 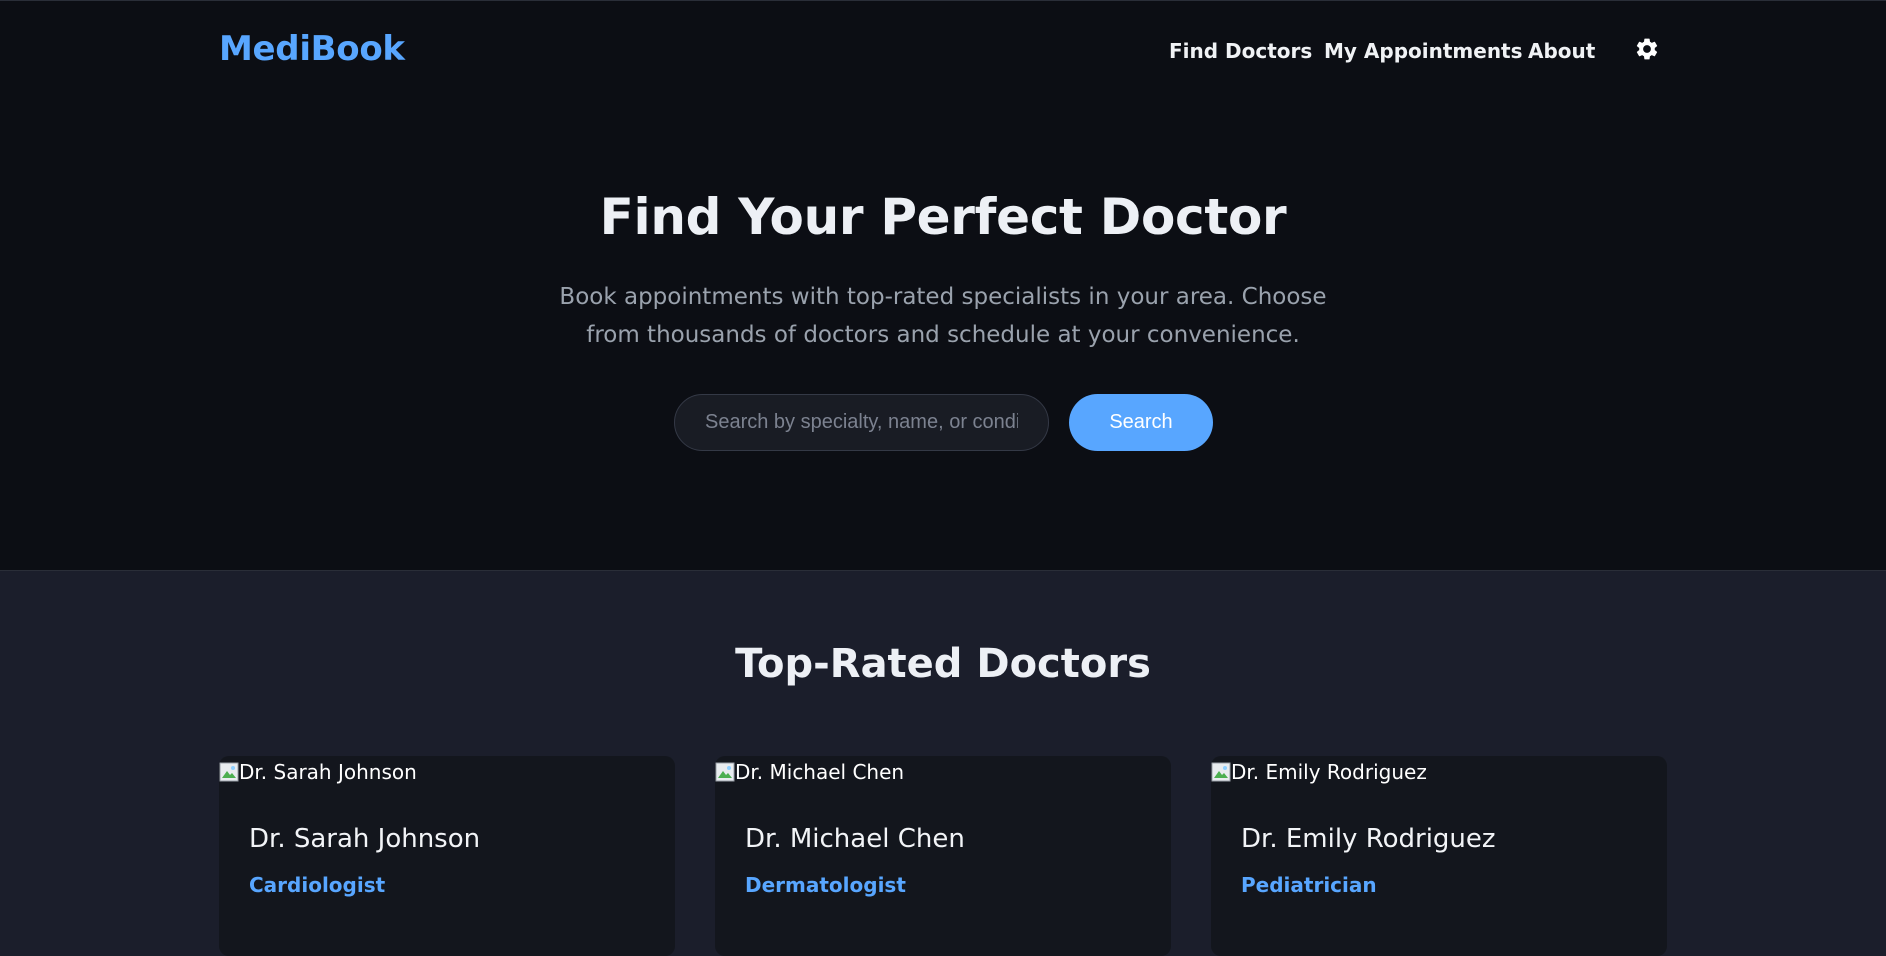 What do you see at coordinates (328, 772) in the screenshot?
I see `doctor-image-alt: Dr. Sarah Johnson` at bounding box center [328, 772].